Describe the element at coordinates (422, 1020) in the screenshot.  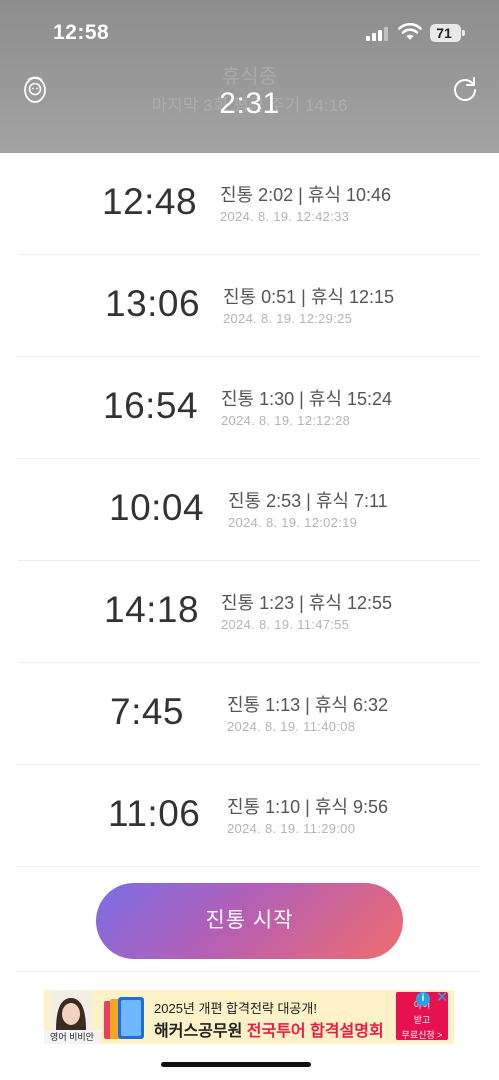
I see `ad-cta-line2: 받고` at that location.